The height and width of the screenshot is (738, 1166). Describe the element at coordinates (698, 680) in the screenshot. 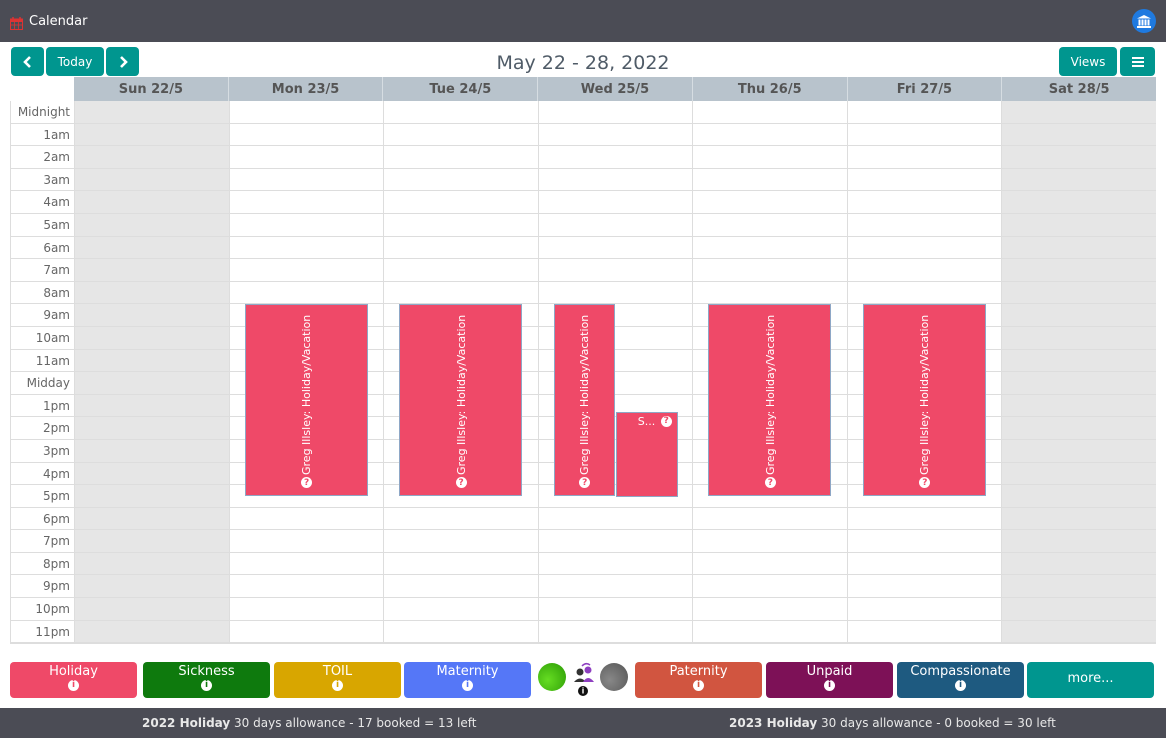

I see `legend-paternity-button: Paternity i` at that location.